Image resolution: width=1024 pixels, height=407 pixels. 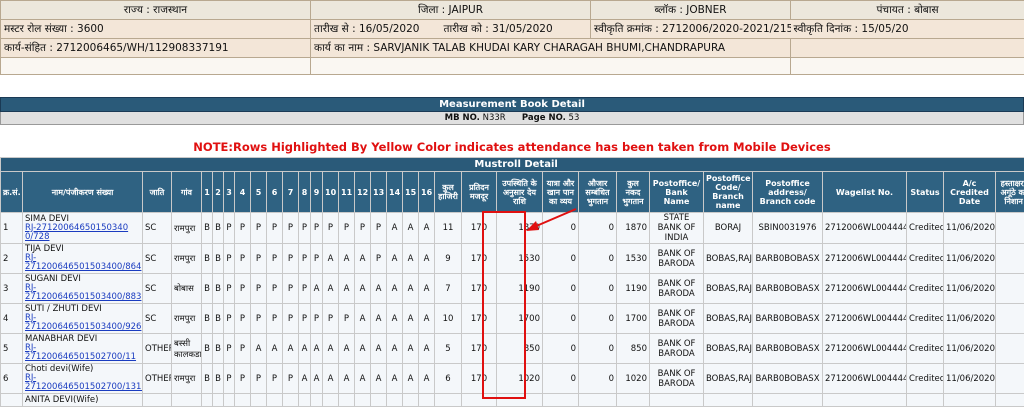 What do you see at coordinates (83, 262) in the screenshot?
I see `registration-link: RJ-271200646501503400/864` at bounding box center [83, 262].